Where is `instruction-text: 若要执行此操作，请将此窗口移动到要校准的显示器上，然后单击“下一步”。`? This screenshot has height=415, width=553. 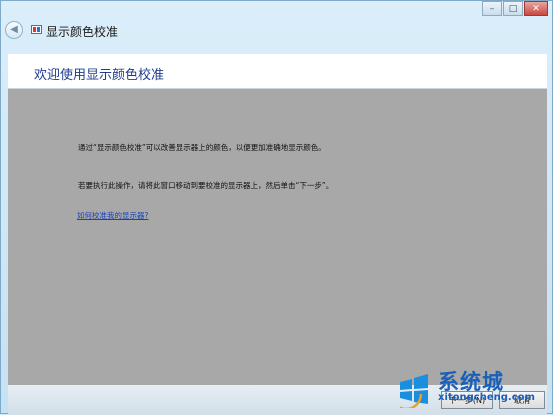
instruction-text: 若要执行此操作，请将此窗口移动到要校准的显示器上，然后单击“下一步”。 is located at coordinates (206, 185).